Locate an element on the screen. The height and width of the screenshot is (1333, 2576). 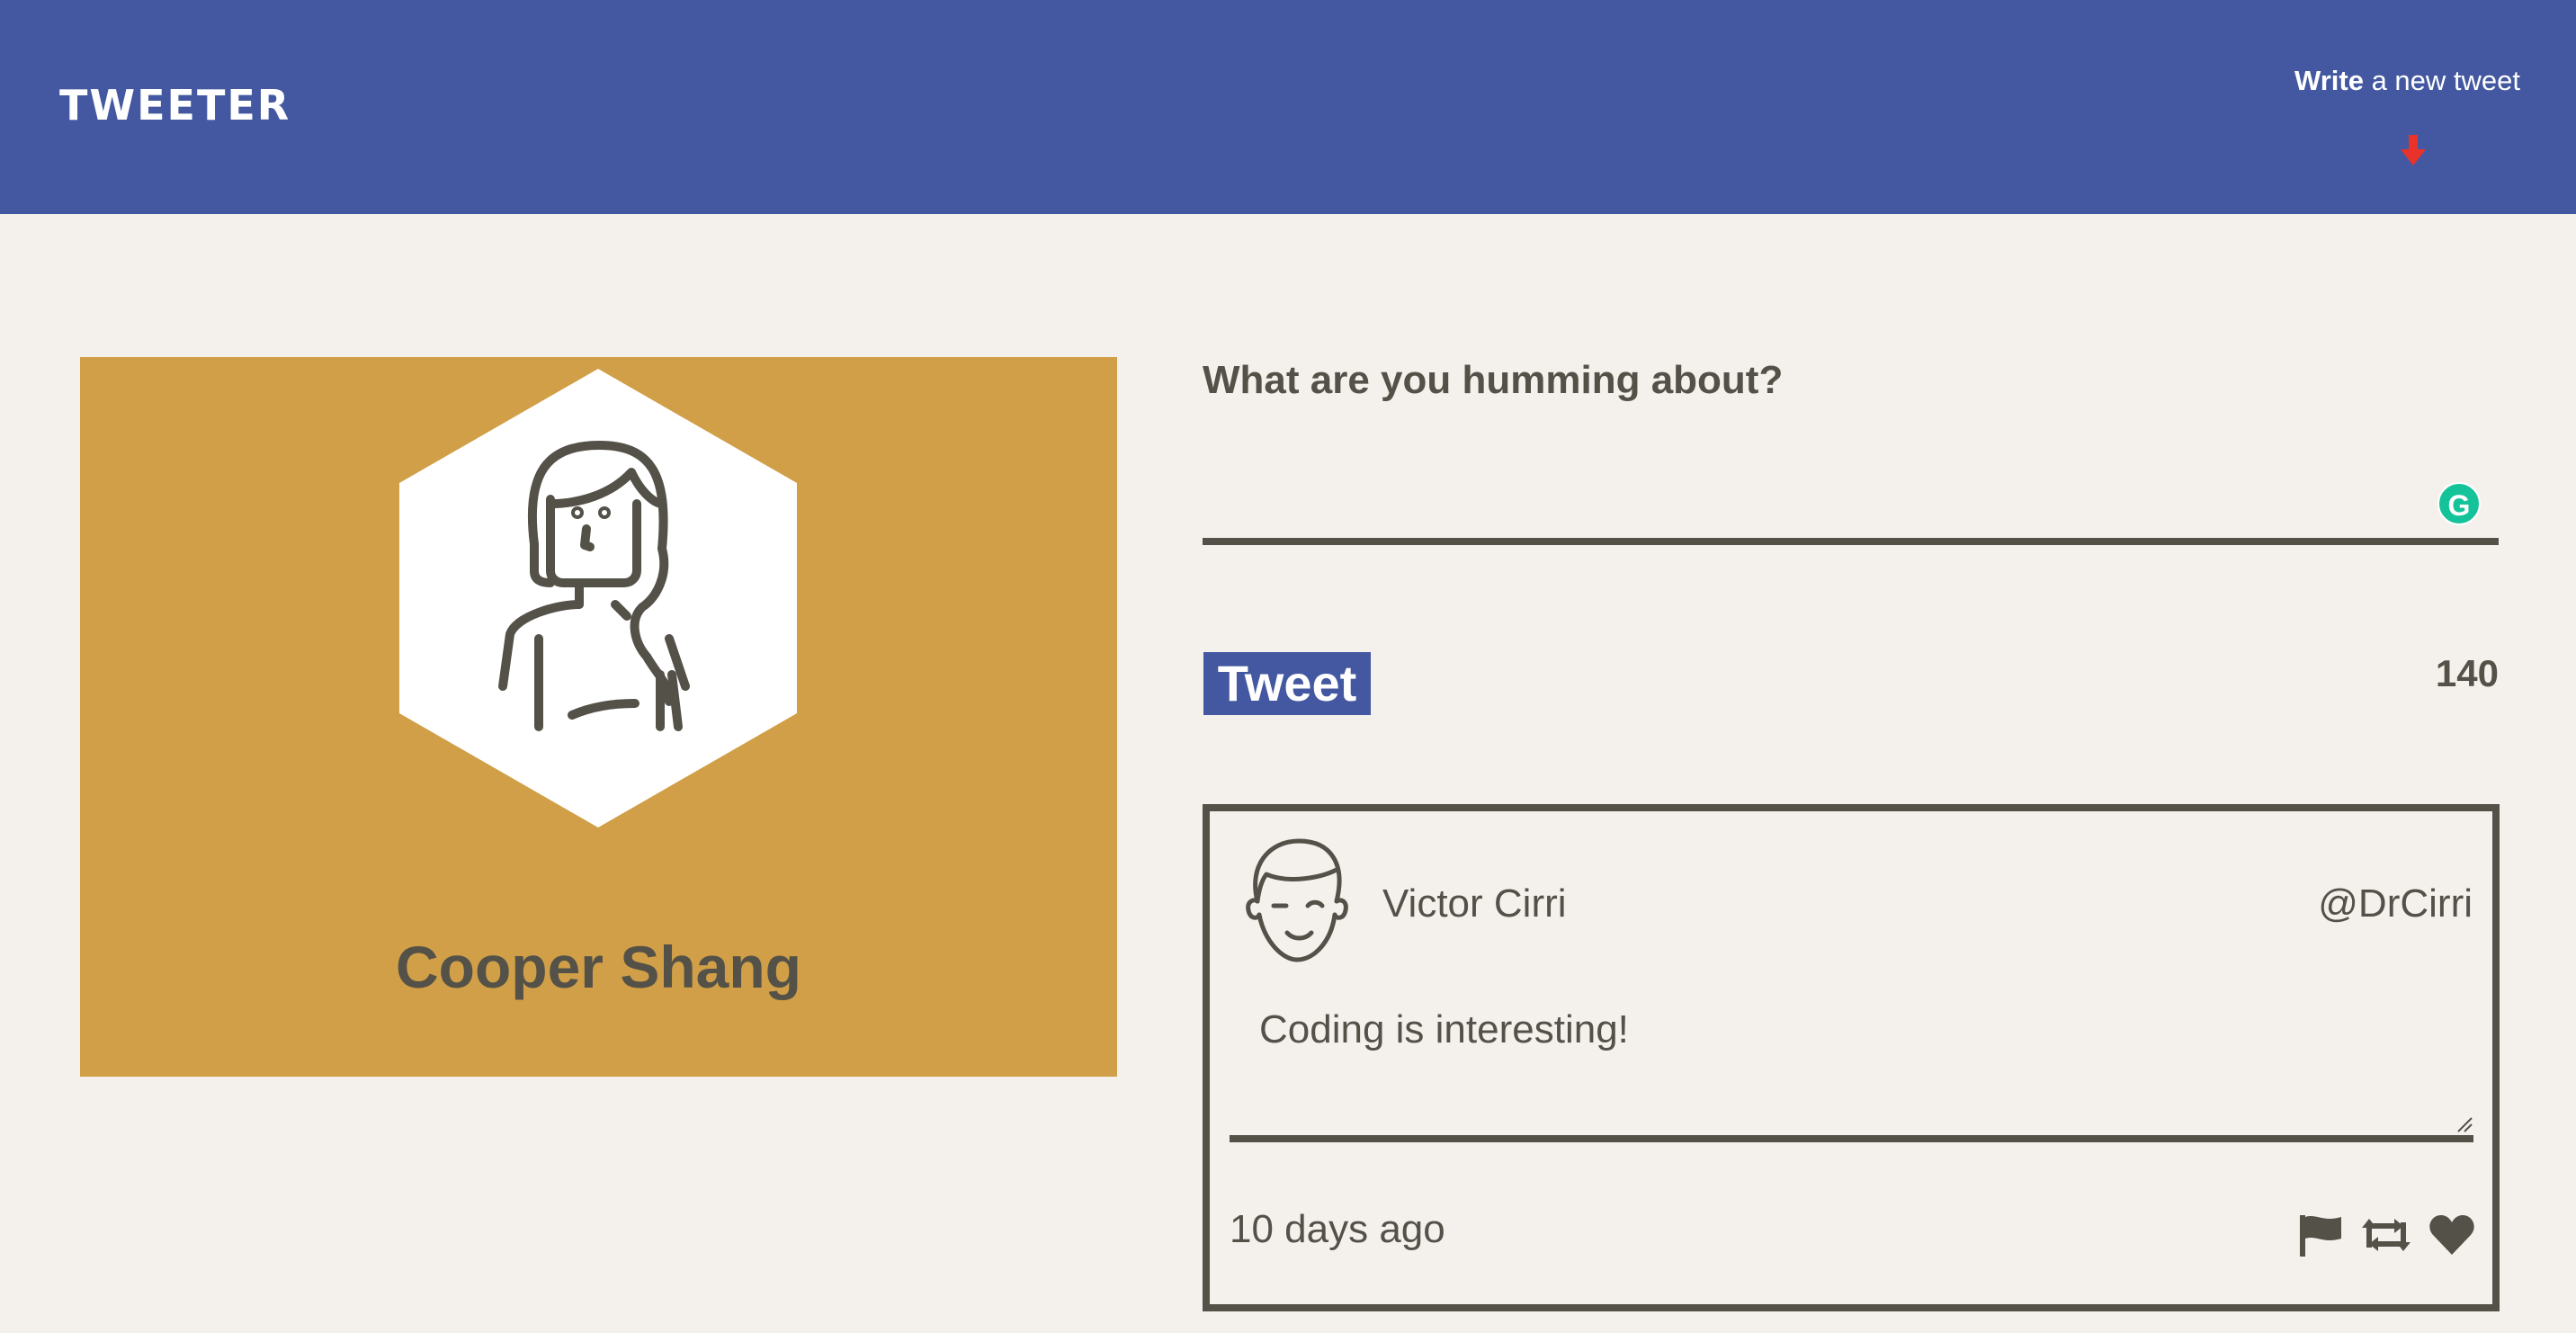
app-logo: TWEETER is located at coordinates (175, 105).